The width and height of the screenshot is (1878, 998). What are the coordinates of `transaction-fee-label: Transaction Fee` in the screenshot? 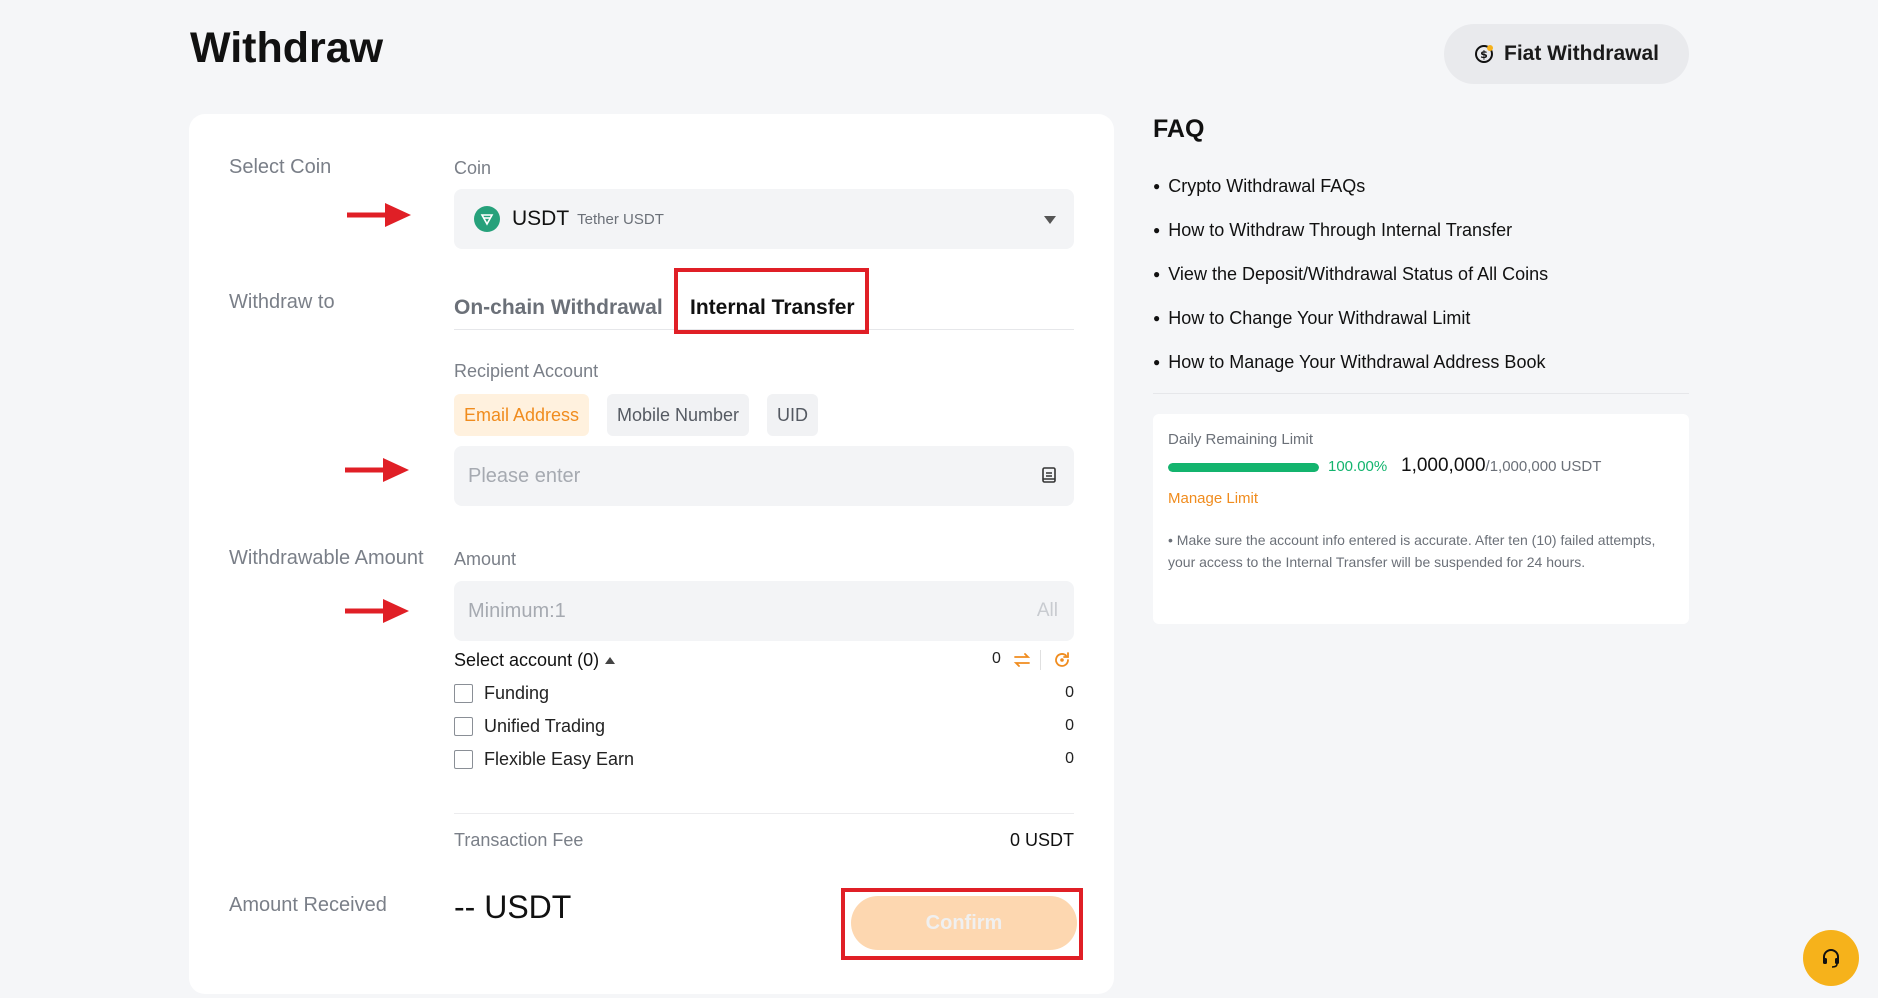 It's located at (519, 840).